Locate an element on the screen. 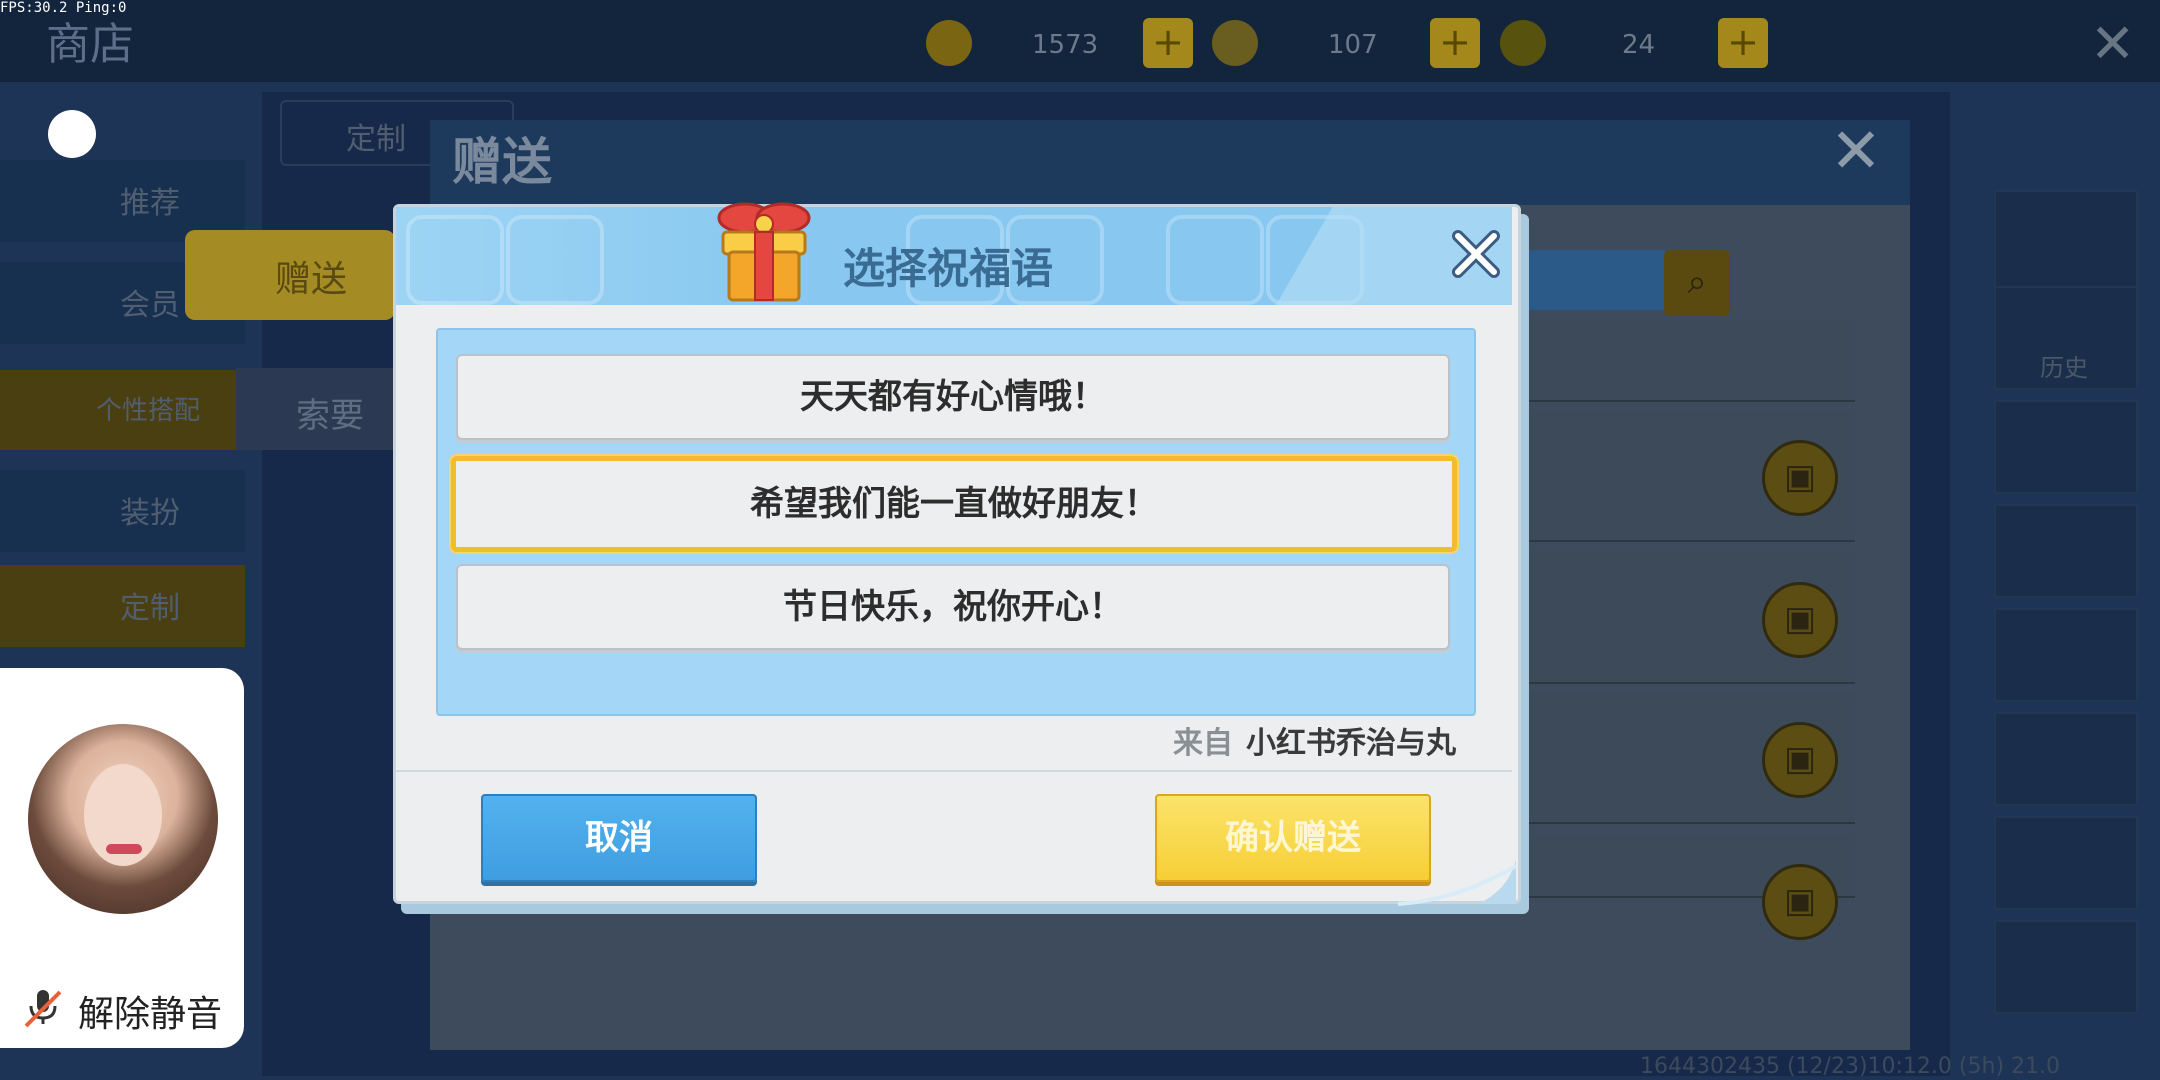 The width and height of the screenshot is (2160, 1080). side-tab-gift: 赠送 is located at coordinates (290, 275).